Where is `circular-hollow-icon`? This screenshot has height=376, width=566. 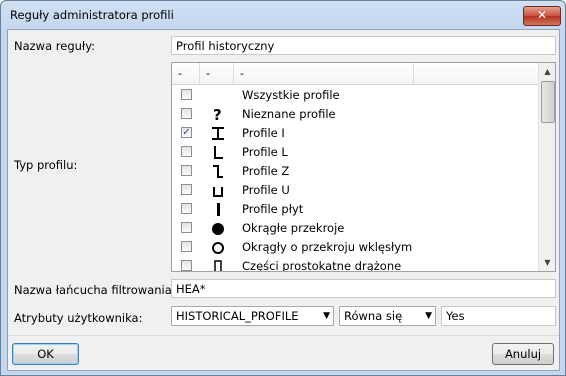 circular-hollow-icon is located at coordinates (218, 248).